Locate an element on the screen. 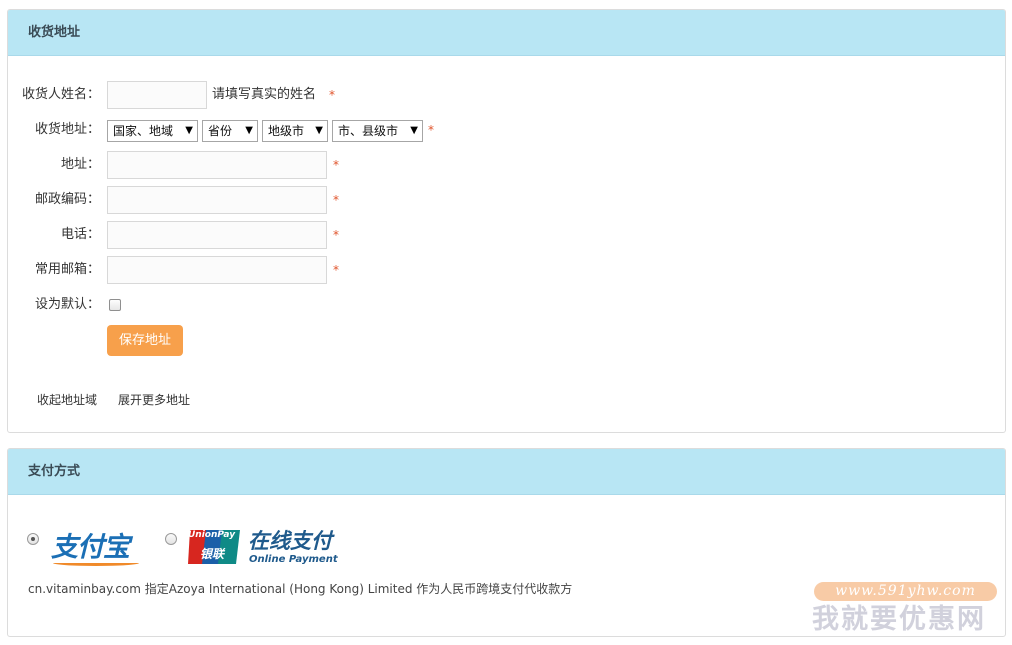 The image size is (1012, 645). name-hint: 请填写真实的姓名 is located at coordinates (264, 94).